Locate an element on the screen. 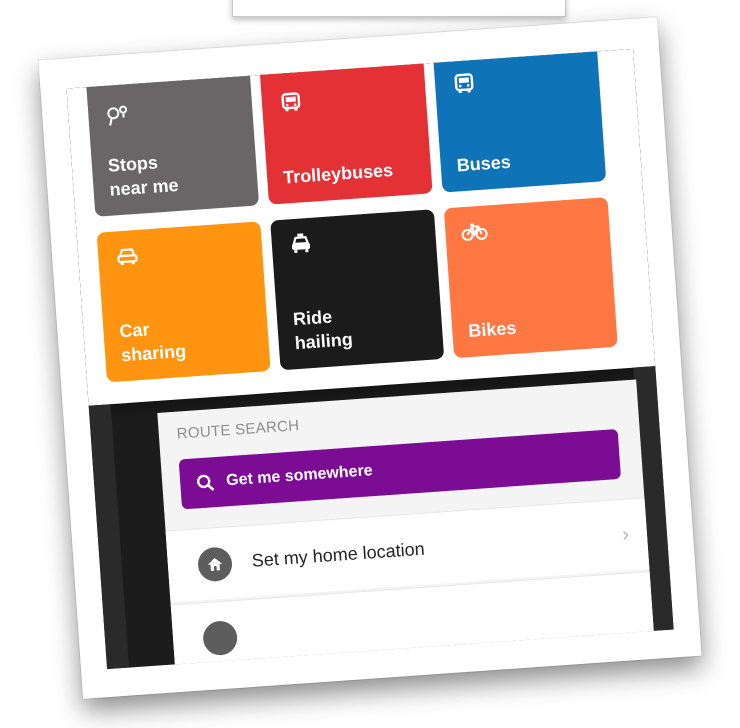 The height and width of the screenshot is (728, 740). tile-label: Trolleybuses is located at coordinates (338, 173).